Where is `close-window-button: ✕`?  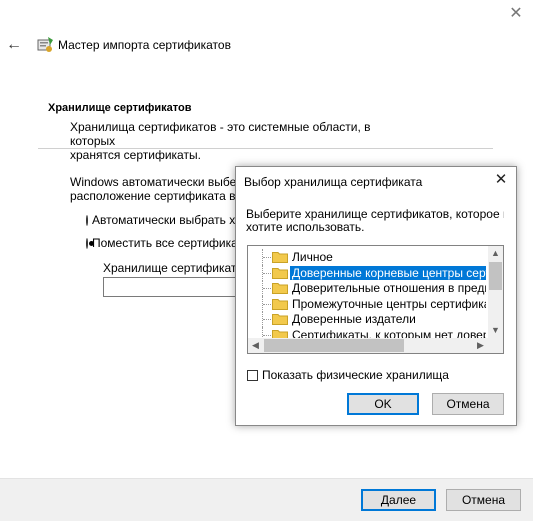 close-window-button: ✕ is located at coordinates (516, 14).